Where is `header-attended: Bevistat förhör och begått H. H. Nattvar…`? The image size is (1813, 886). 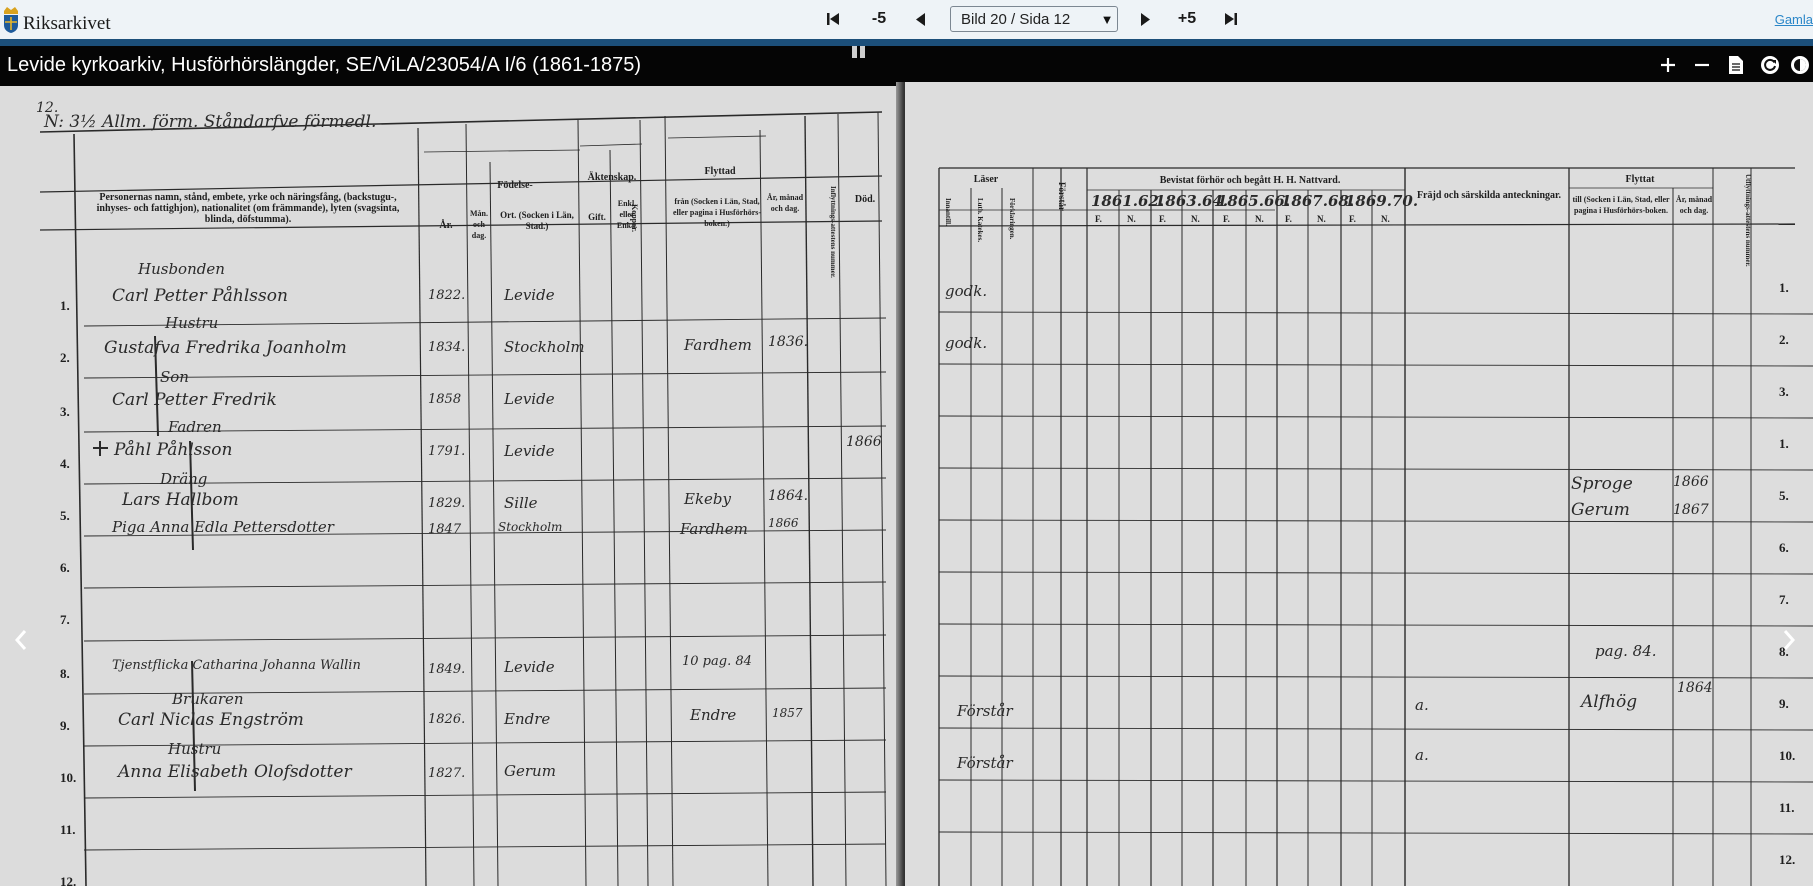 header-attended: Bevistat förhör och begått H. H. Nattvar… is located at coordinates (1250, 180).